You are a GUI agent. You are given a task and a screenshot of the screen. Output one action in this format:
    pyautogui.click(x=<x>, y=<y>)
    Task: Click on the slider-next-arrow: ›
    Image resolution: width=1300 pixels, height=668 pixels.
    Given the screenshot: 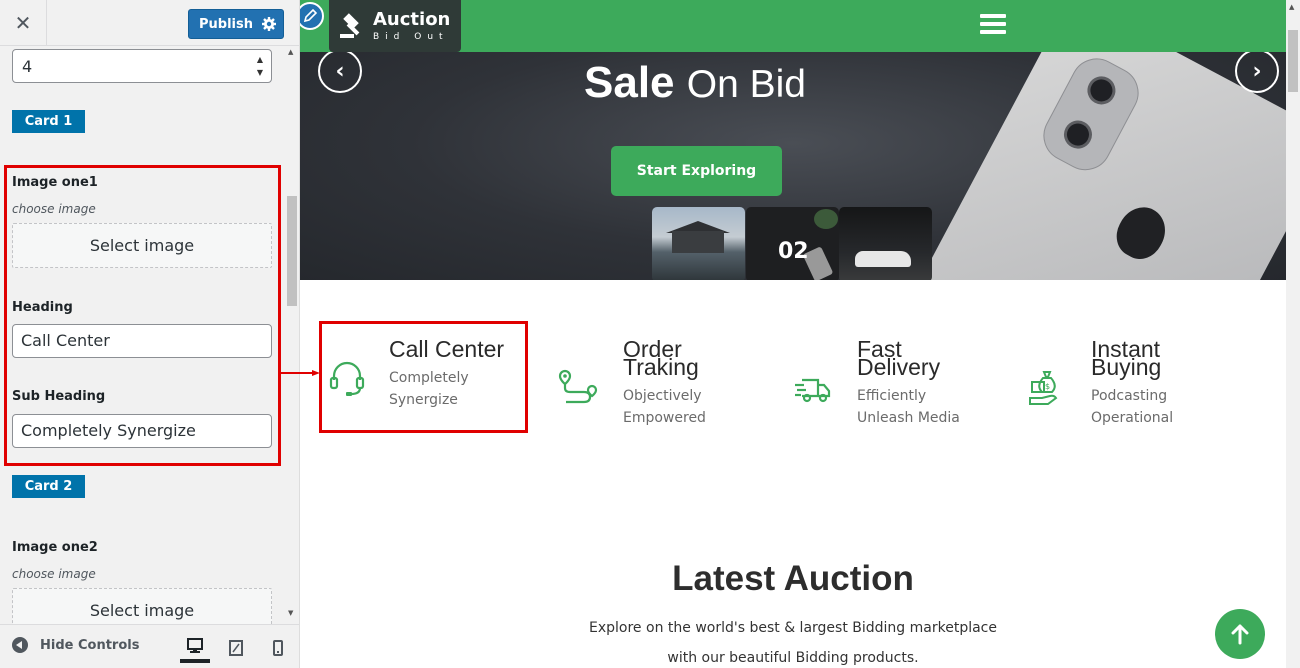 What is the action you would take?
    pyautogui.click(x=1257, y=72)
    